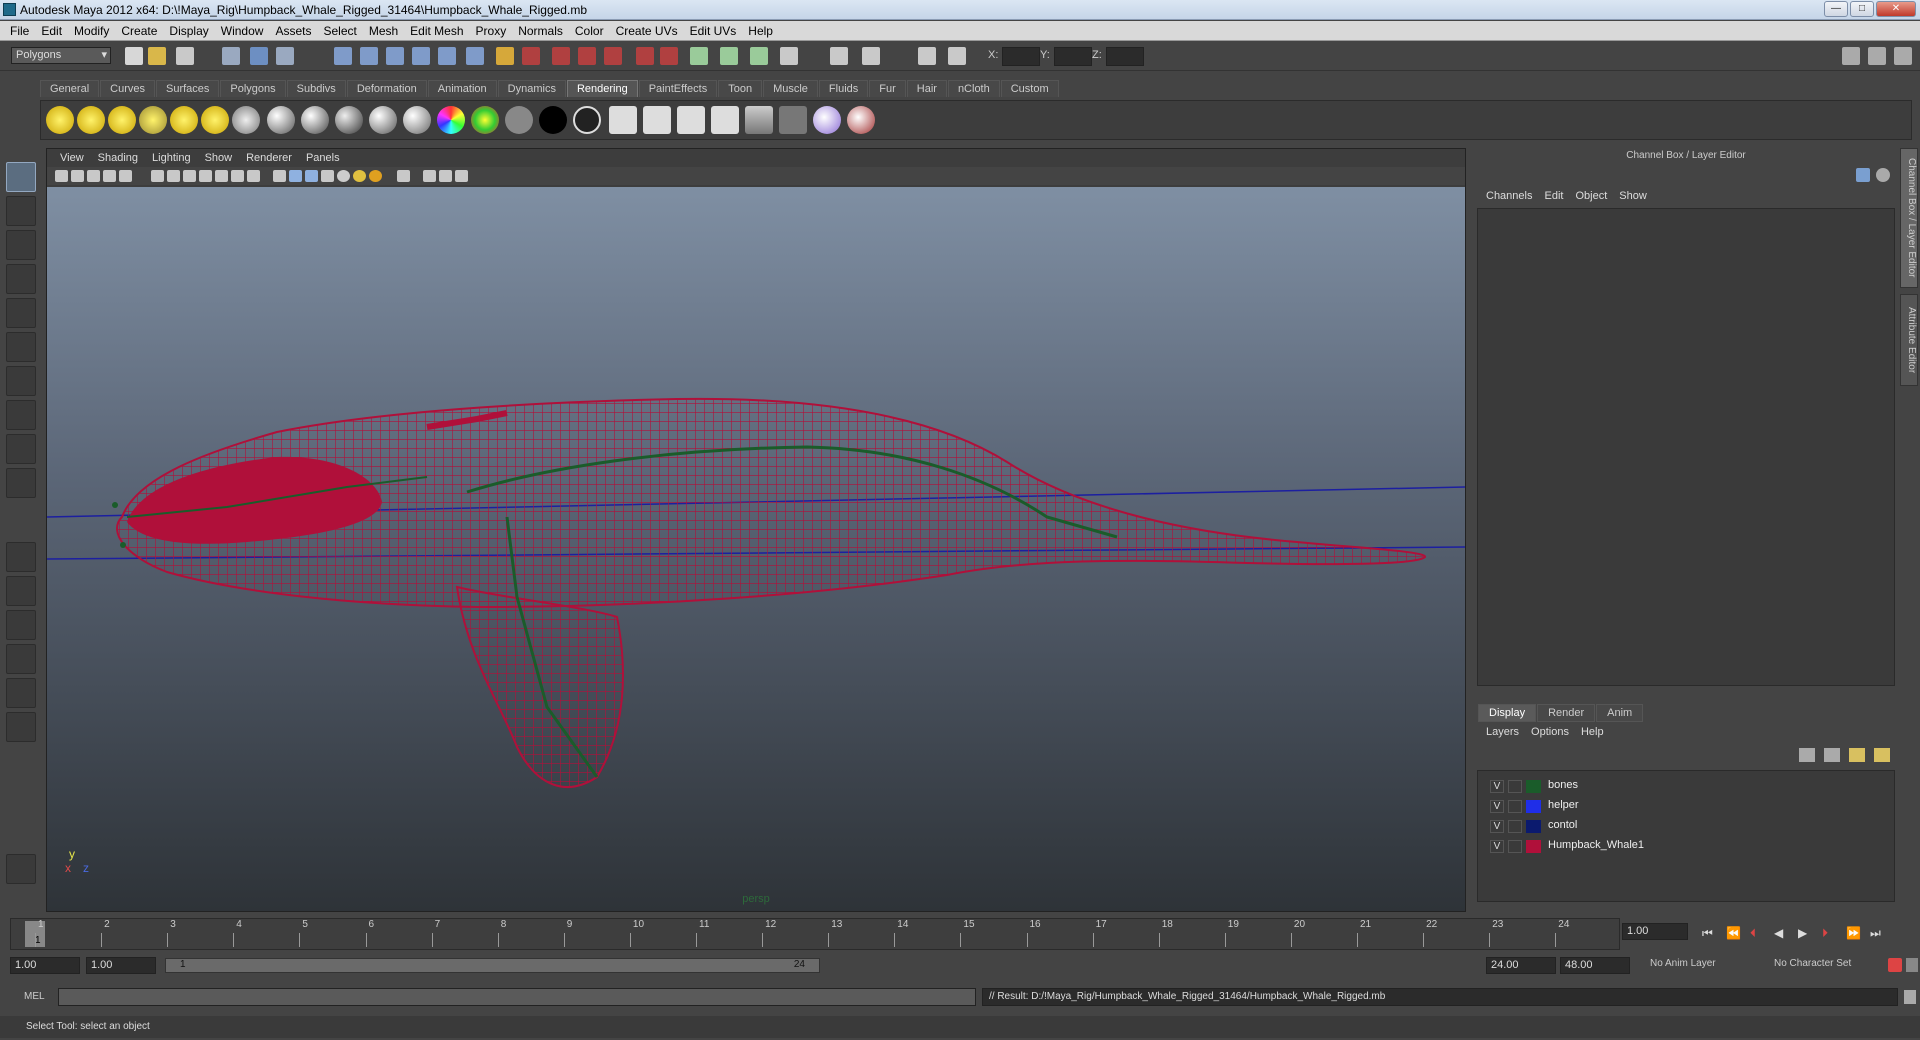 The image size is (1920, 1040). I want to click on z-field, so click(1125, 56).